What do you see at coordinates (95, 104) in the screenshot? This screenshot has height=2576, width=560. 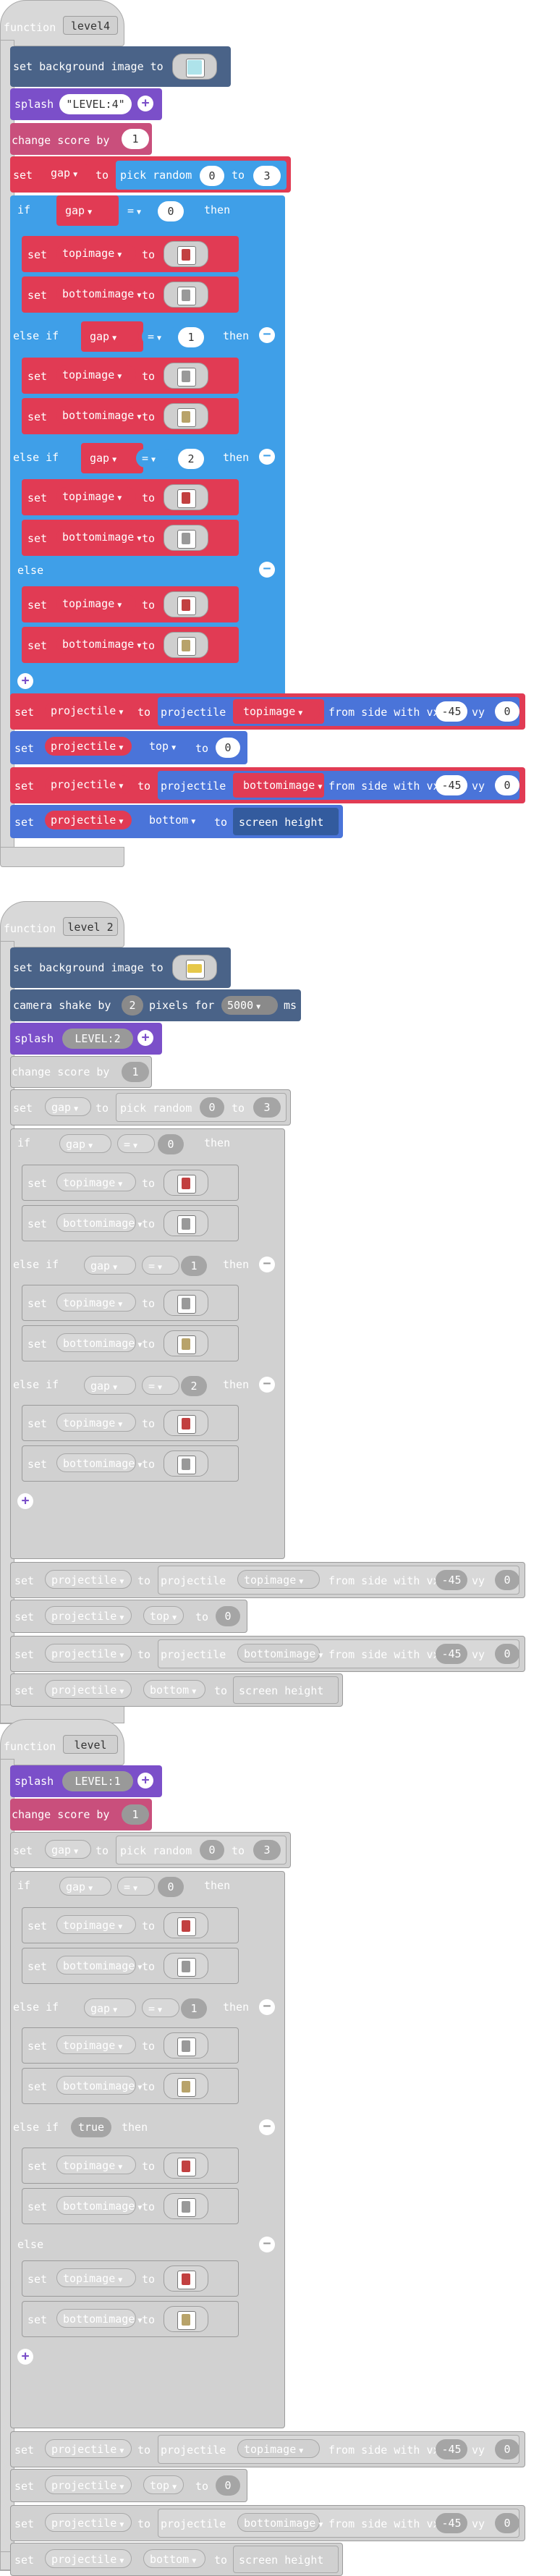 I see `splash-text-field: "LEVEL:4"` at bounding box center [95, 104].